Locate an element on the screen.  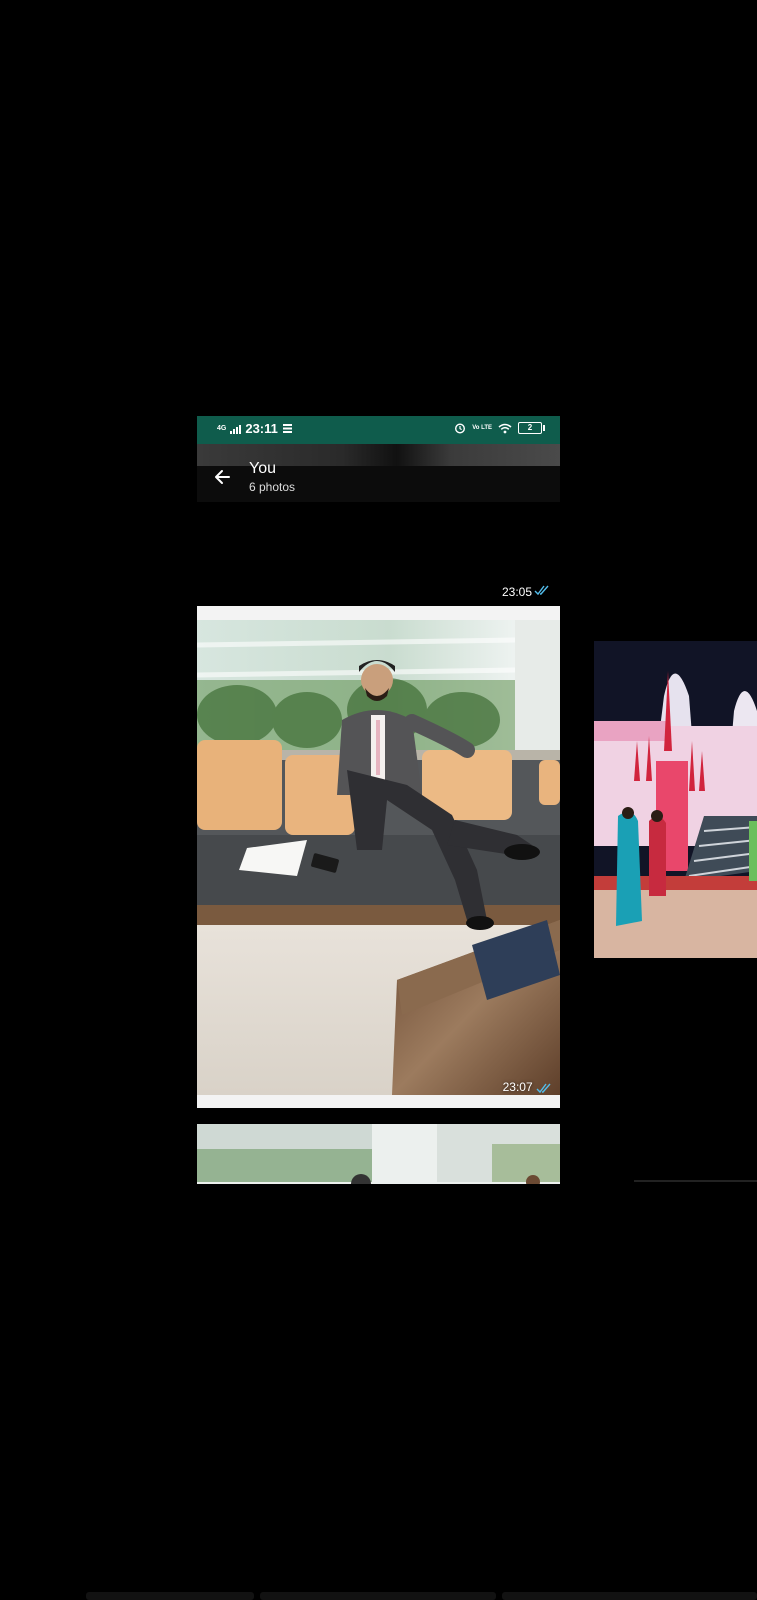
message-time: 23:05 is located at coordinates (516, 592).